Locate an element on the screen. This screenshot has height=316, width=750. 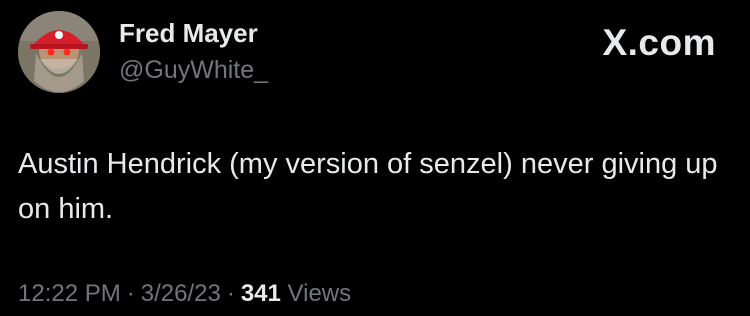
bearded-man-avatar-icon is located at coordinates (59, 52).